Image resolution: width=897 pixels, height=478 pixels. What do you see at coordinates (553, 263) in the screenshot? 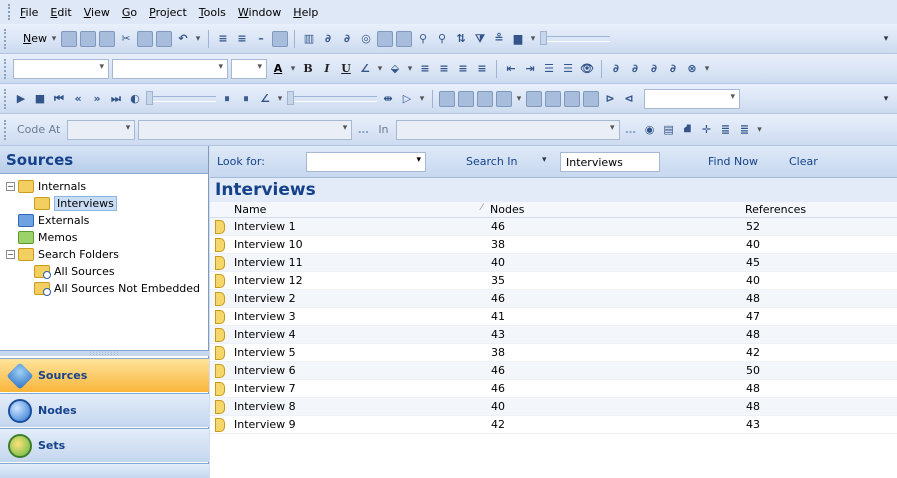
I see `table-row: Interview 11 40 45` at bounding box center [553, 263].